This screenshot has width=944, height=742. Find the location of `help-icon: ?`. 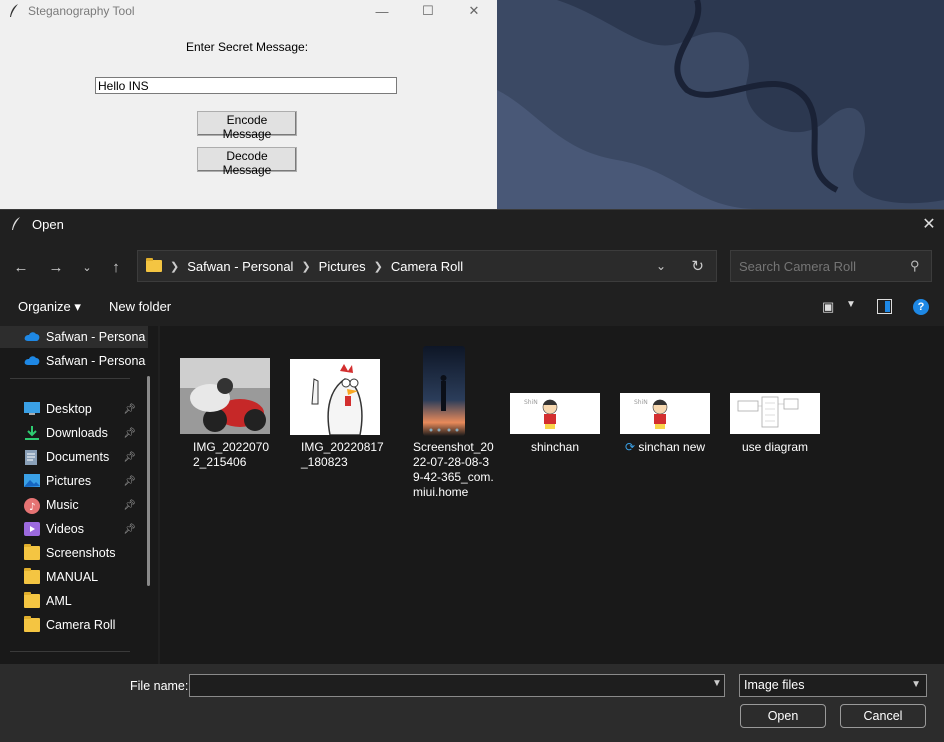

help-icon: ? is located at coordinates (921, 307).